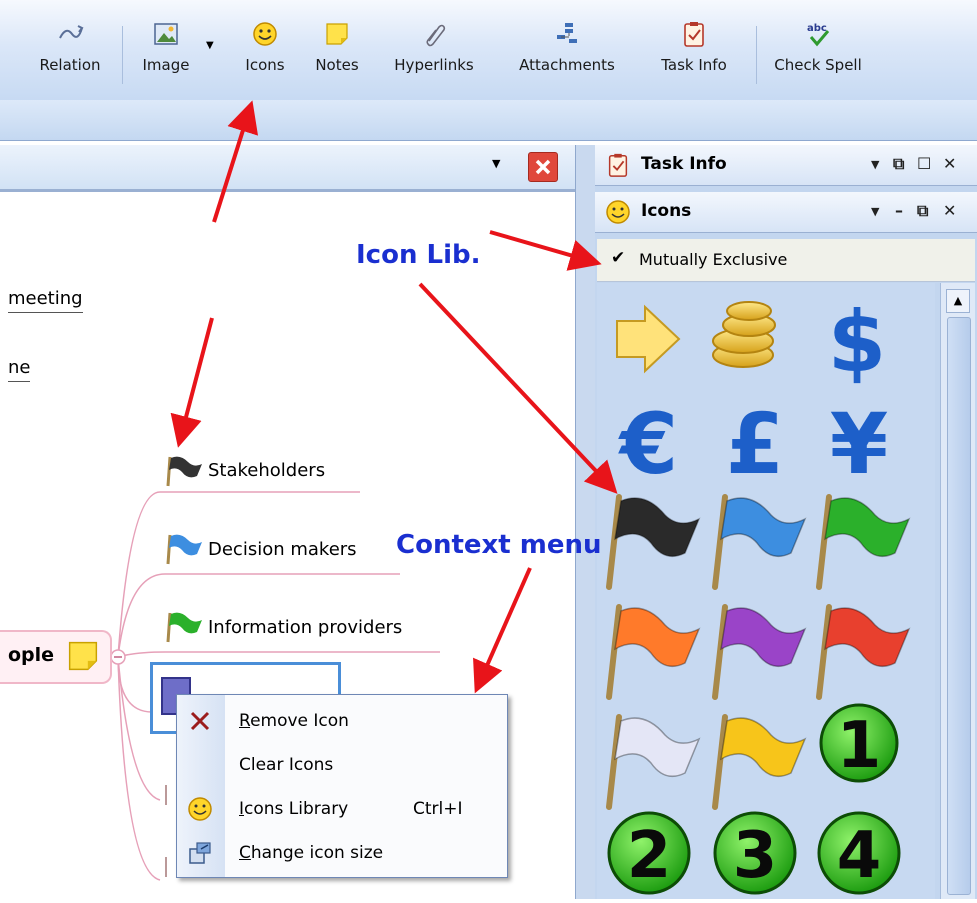 The width and height of the screenshot is (977, 903). What do you see at coordinates (70, 65) in the screenshot?
I see `relation-label: Relation` at bounding box center [70, 65].